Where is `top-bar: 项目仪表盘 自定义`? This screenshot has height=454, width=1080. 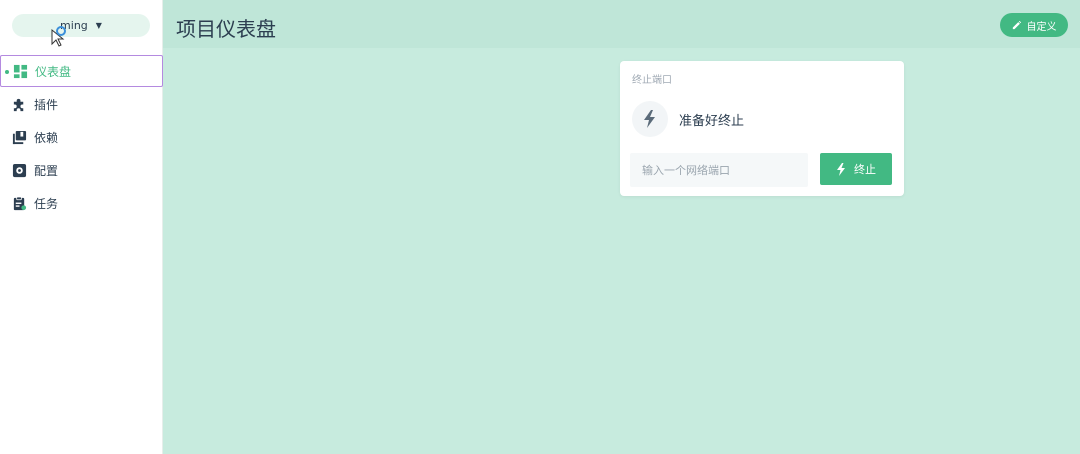
top-bar: 项目仪表盘 自定义 is located at coordinates (621, 24).